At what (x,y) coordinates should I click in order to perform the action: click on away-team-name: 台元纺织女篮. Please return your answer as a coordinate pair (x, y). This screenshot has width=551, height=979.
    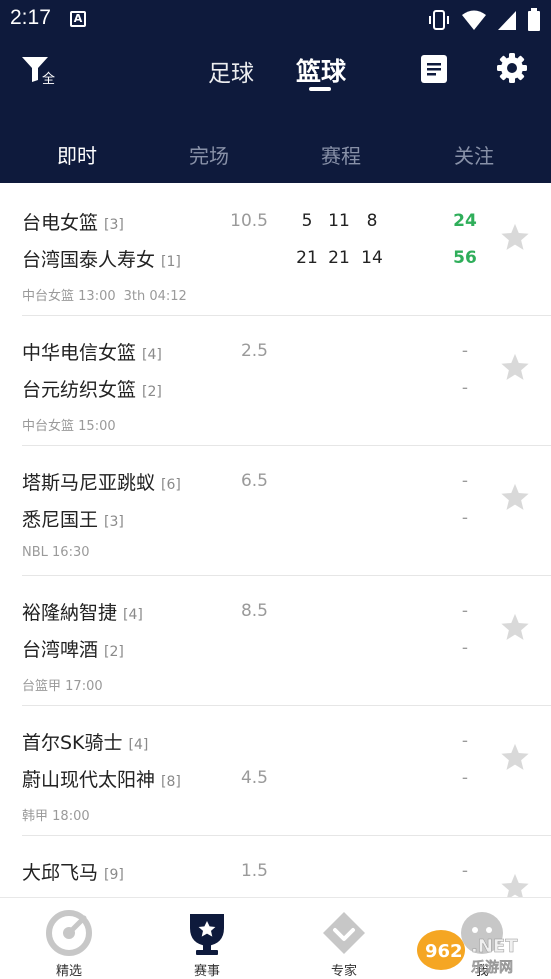
    Looking at the image, I should click on (79, 390).